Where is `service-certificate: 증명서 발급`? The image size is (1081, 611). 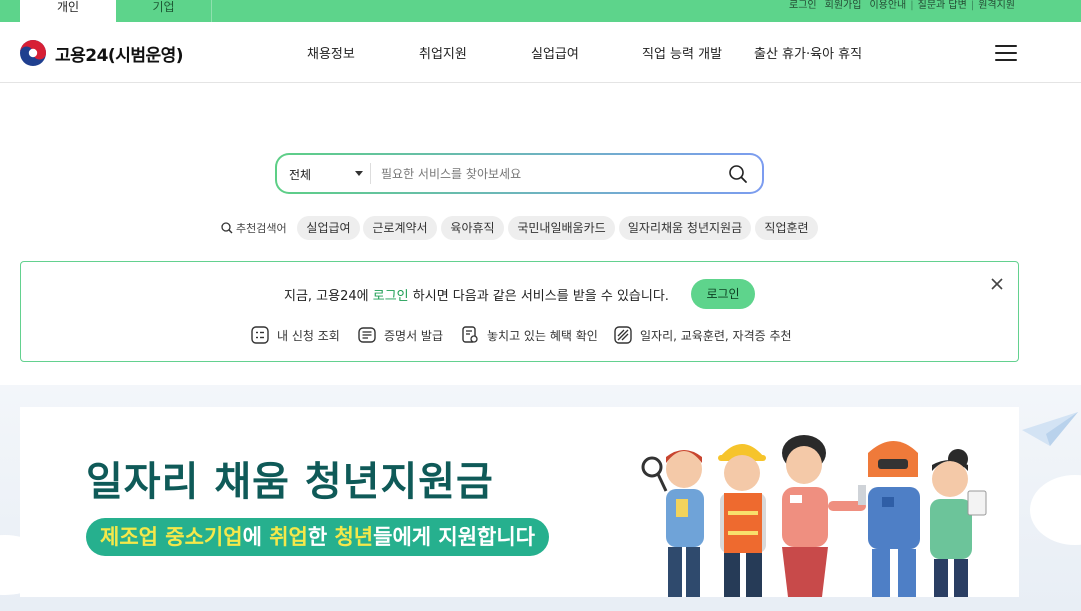 service-certificate: 증명서 발급 is located at coordinates (400, 335).